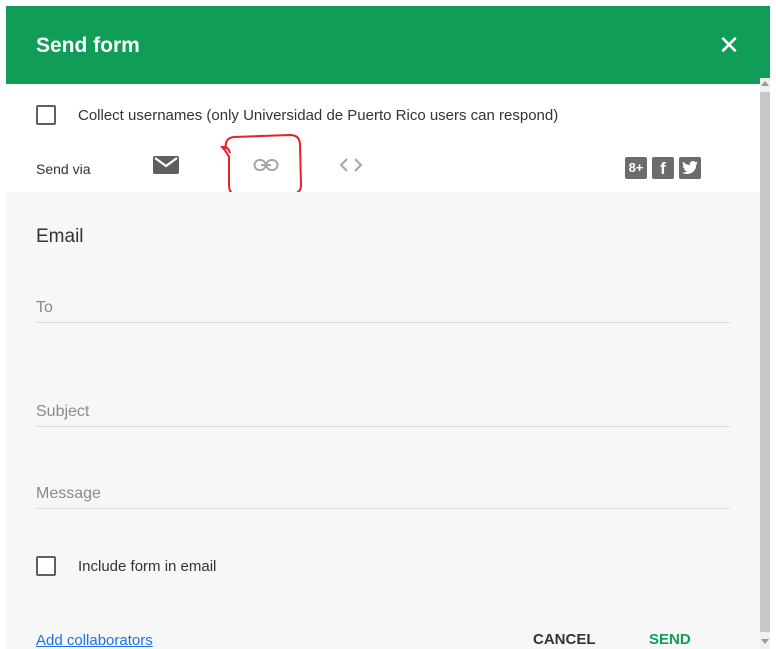  Describe the element at coordinates (388, 45) in the screenshot. I see `dialog-header: Send form ✕` at that location.